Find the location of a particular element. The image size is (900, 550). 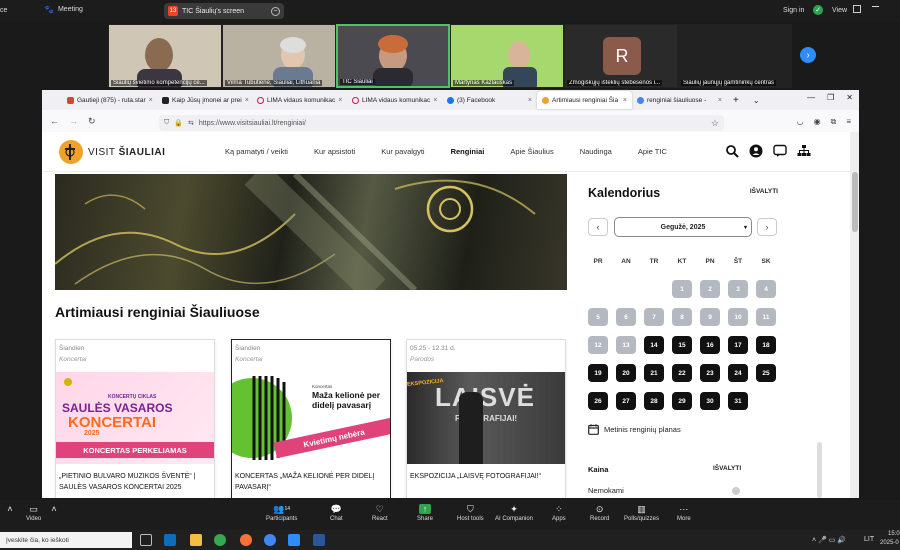

site-logo: VISIT ŠIAULIAI is located at coordinates (112, 152).